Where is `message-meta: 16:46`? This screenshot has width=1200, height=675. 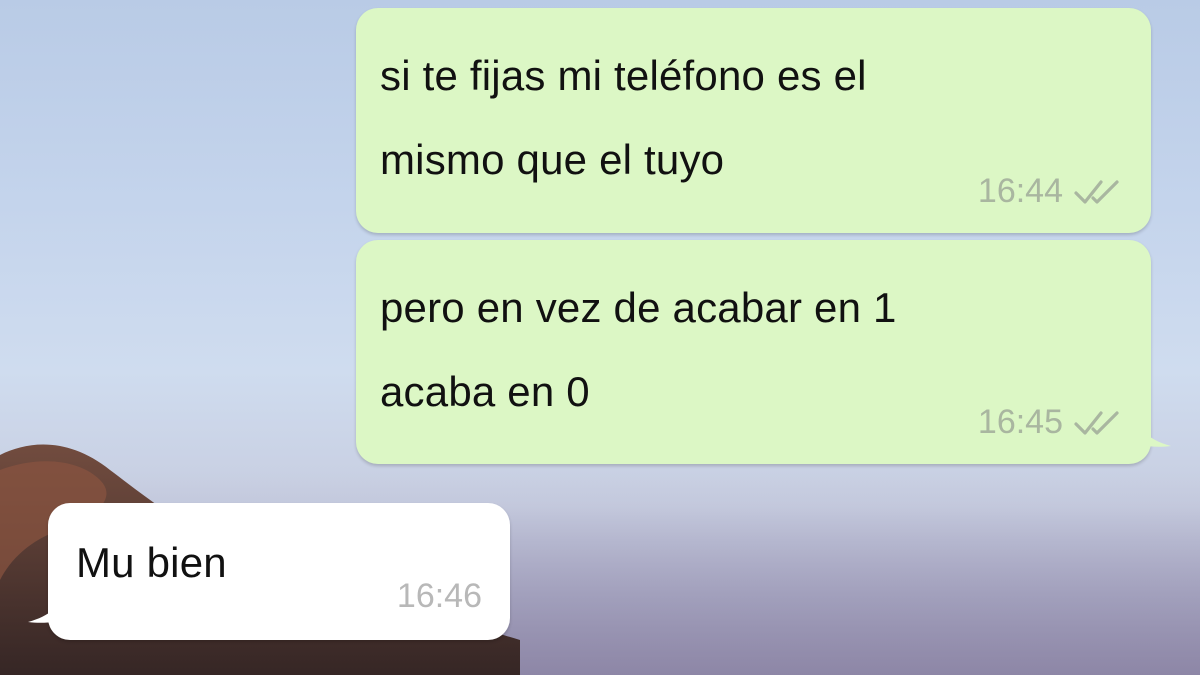 message-meta: 16:46 is located at coordinates (439, 596).